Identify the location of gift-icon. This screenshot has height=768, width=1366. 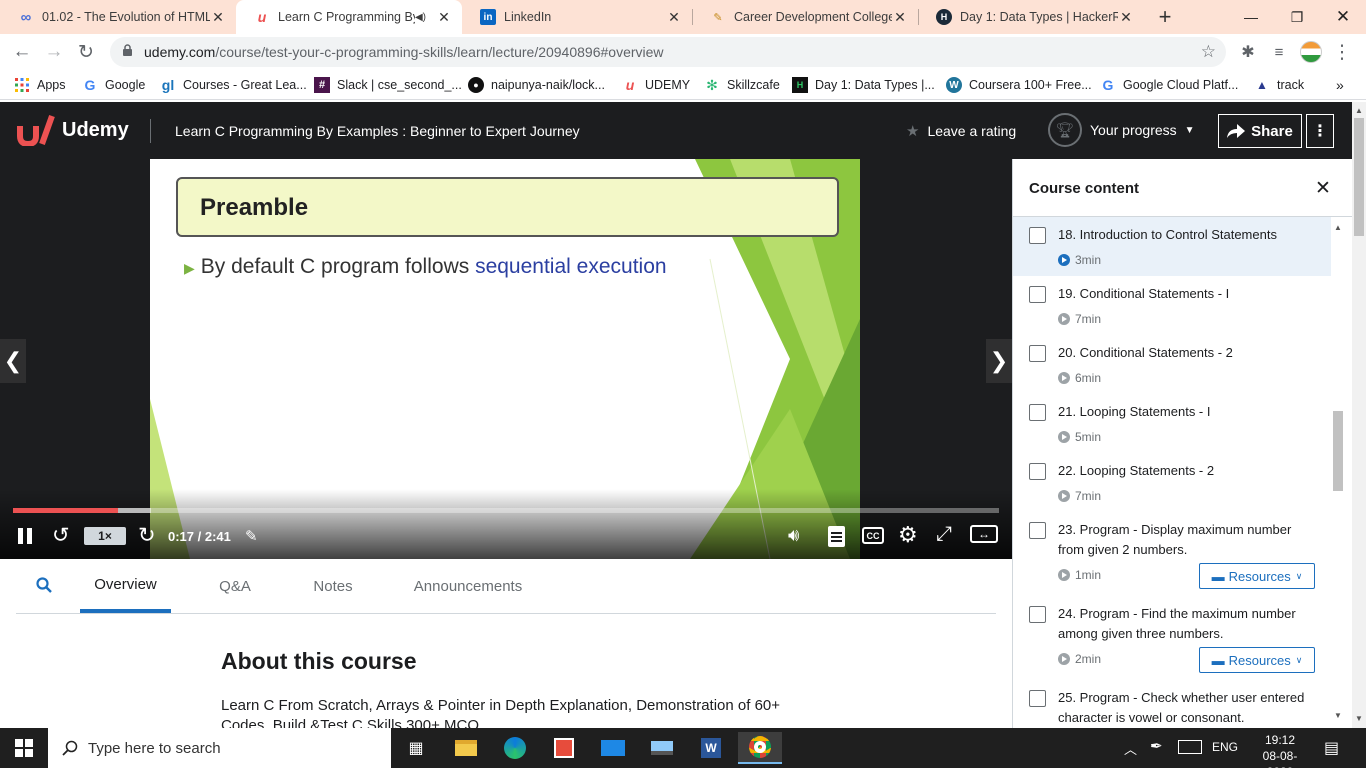
(564, 748).